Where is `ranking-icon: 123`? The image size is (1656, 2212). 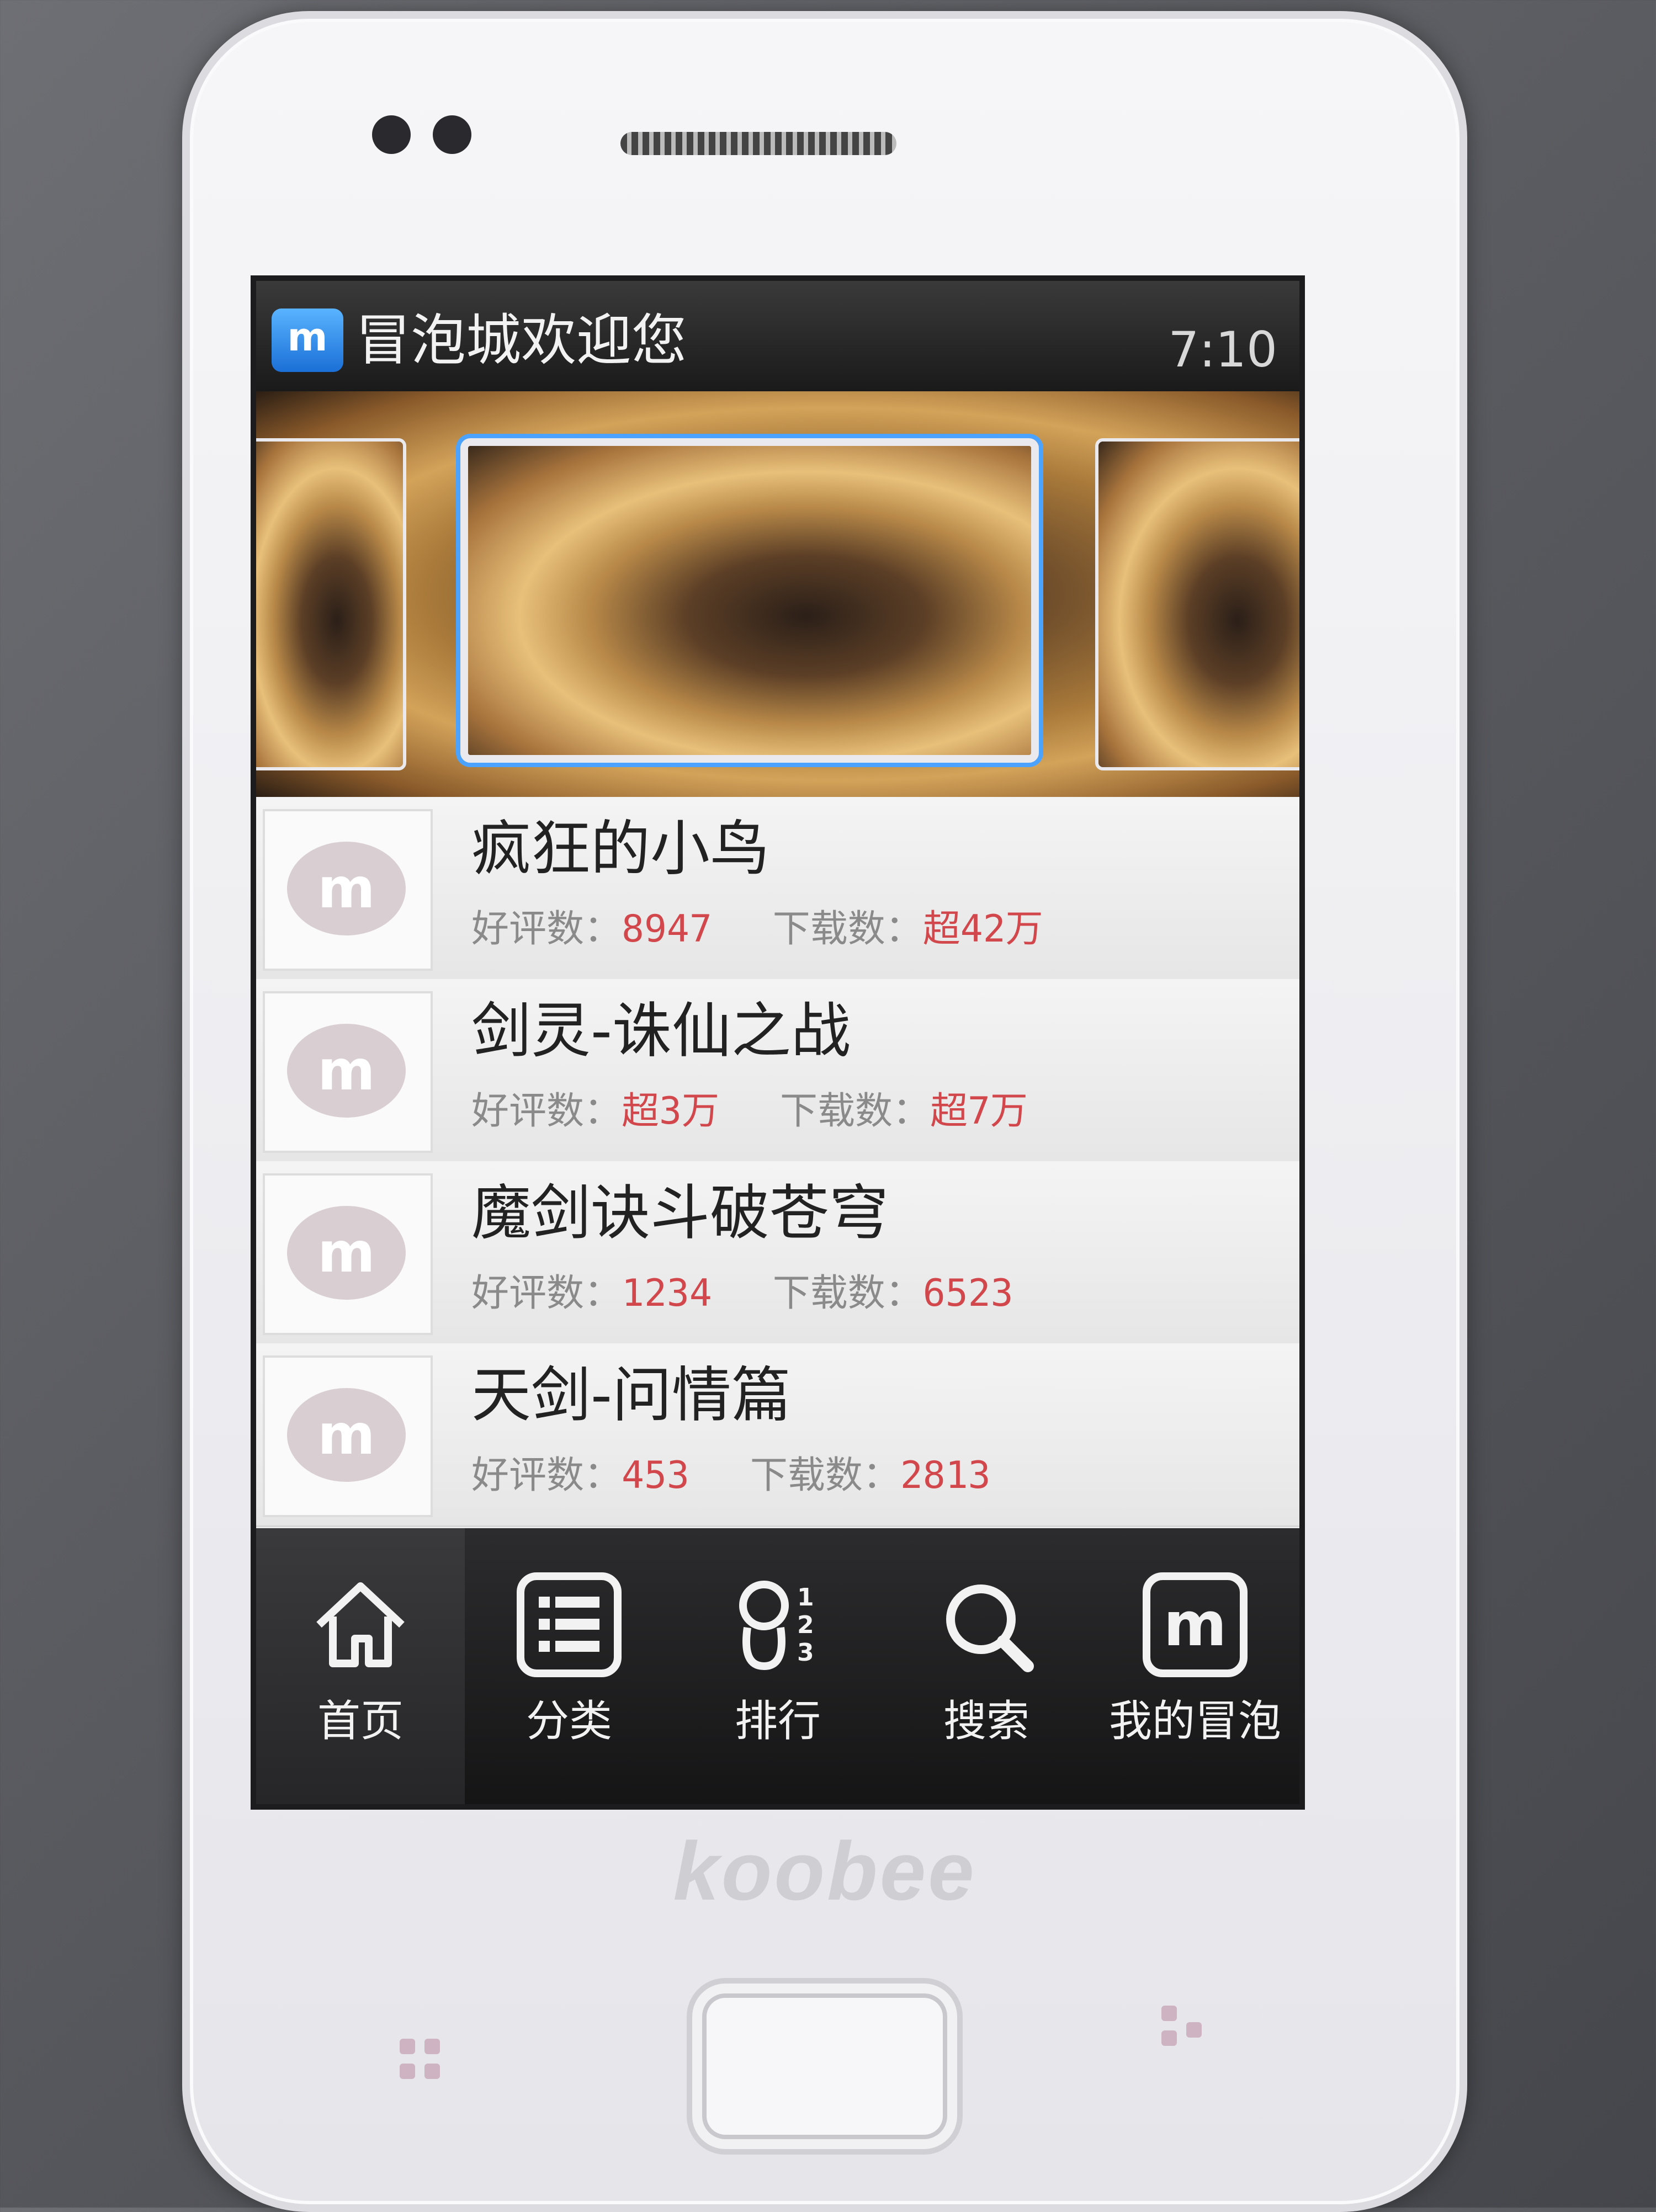
ranking-icon: 123 is located at coordinates (778, 1625).